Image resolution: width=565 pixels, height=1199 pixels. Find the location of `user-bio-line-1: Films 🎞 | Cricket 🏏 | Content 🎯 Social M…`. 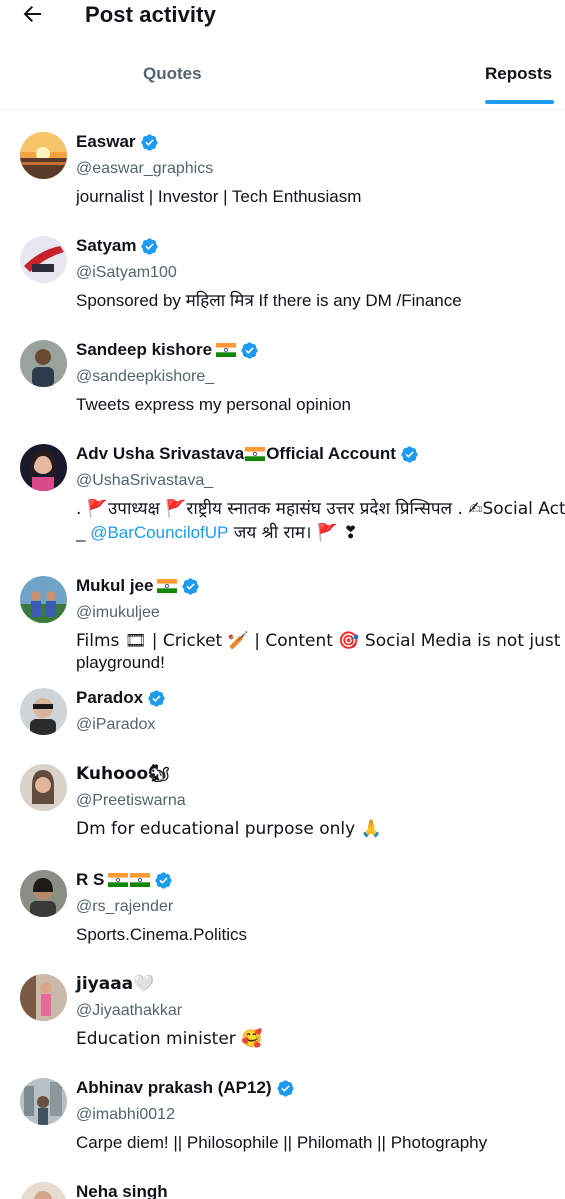

user-bio-line-1: Films 🎞 | Cricket 🏏 | Content 🎯 Social M… is located at coordinates (320, 641).